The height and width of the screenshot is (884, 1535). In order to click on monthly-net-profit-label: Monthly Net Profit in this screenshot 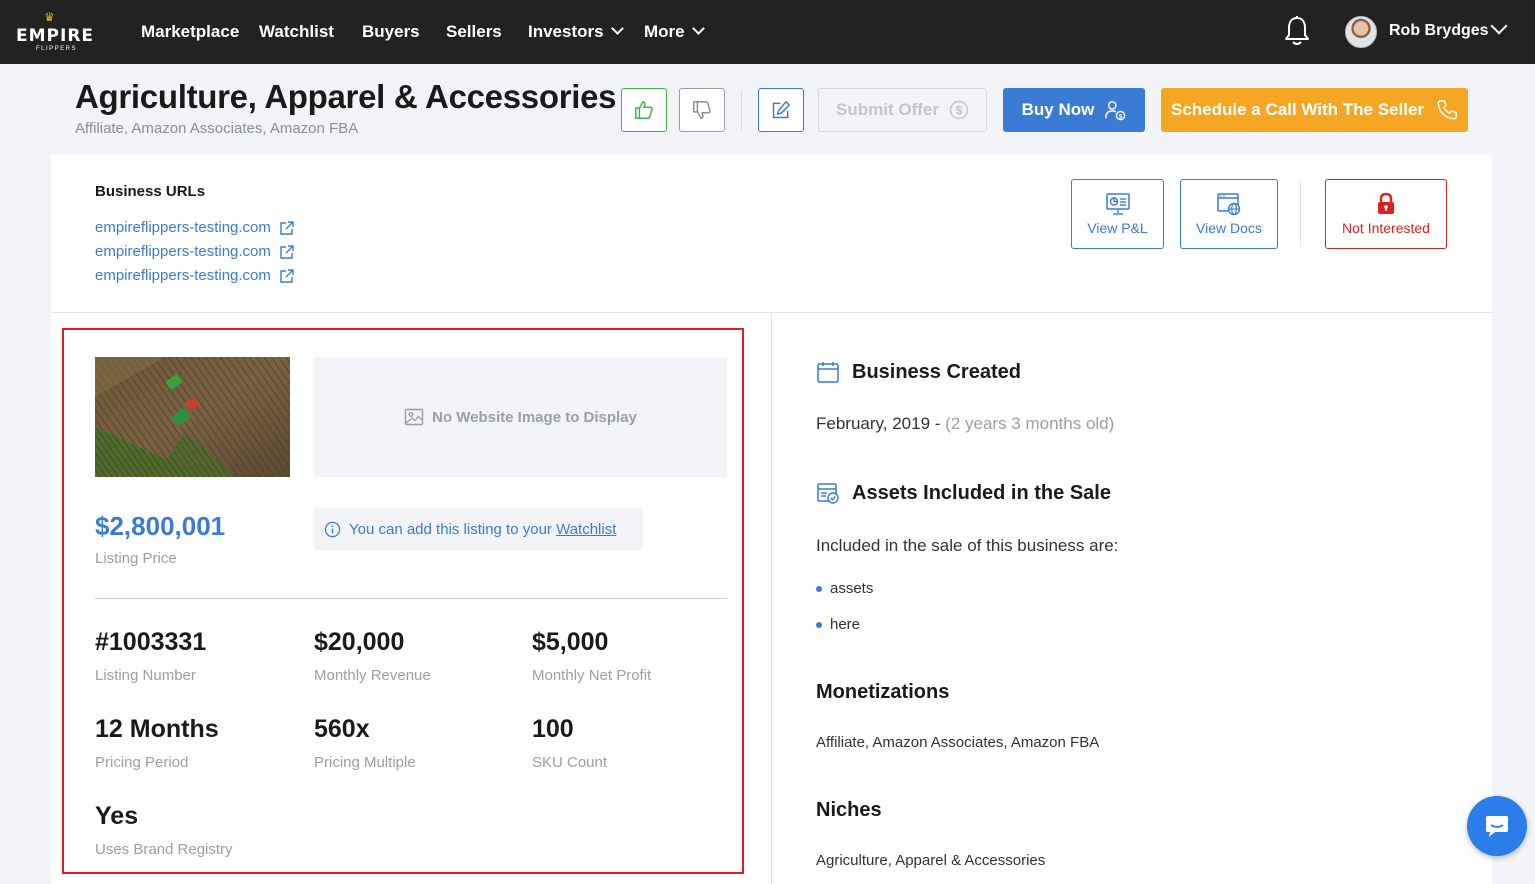, I will do `click(592, 675)`.